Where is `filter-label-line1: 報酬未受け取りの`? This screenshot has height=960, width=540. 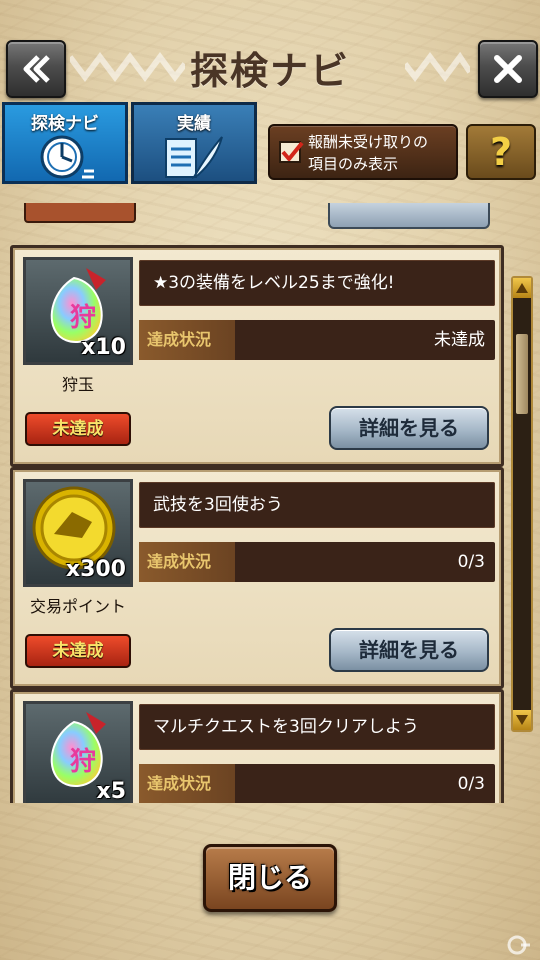 filter-label-line1: 報酬未受け取りの is located at coordinates (368, 142).